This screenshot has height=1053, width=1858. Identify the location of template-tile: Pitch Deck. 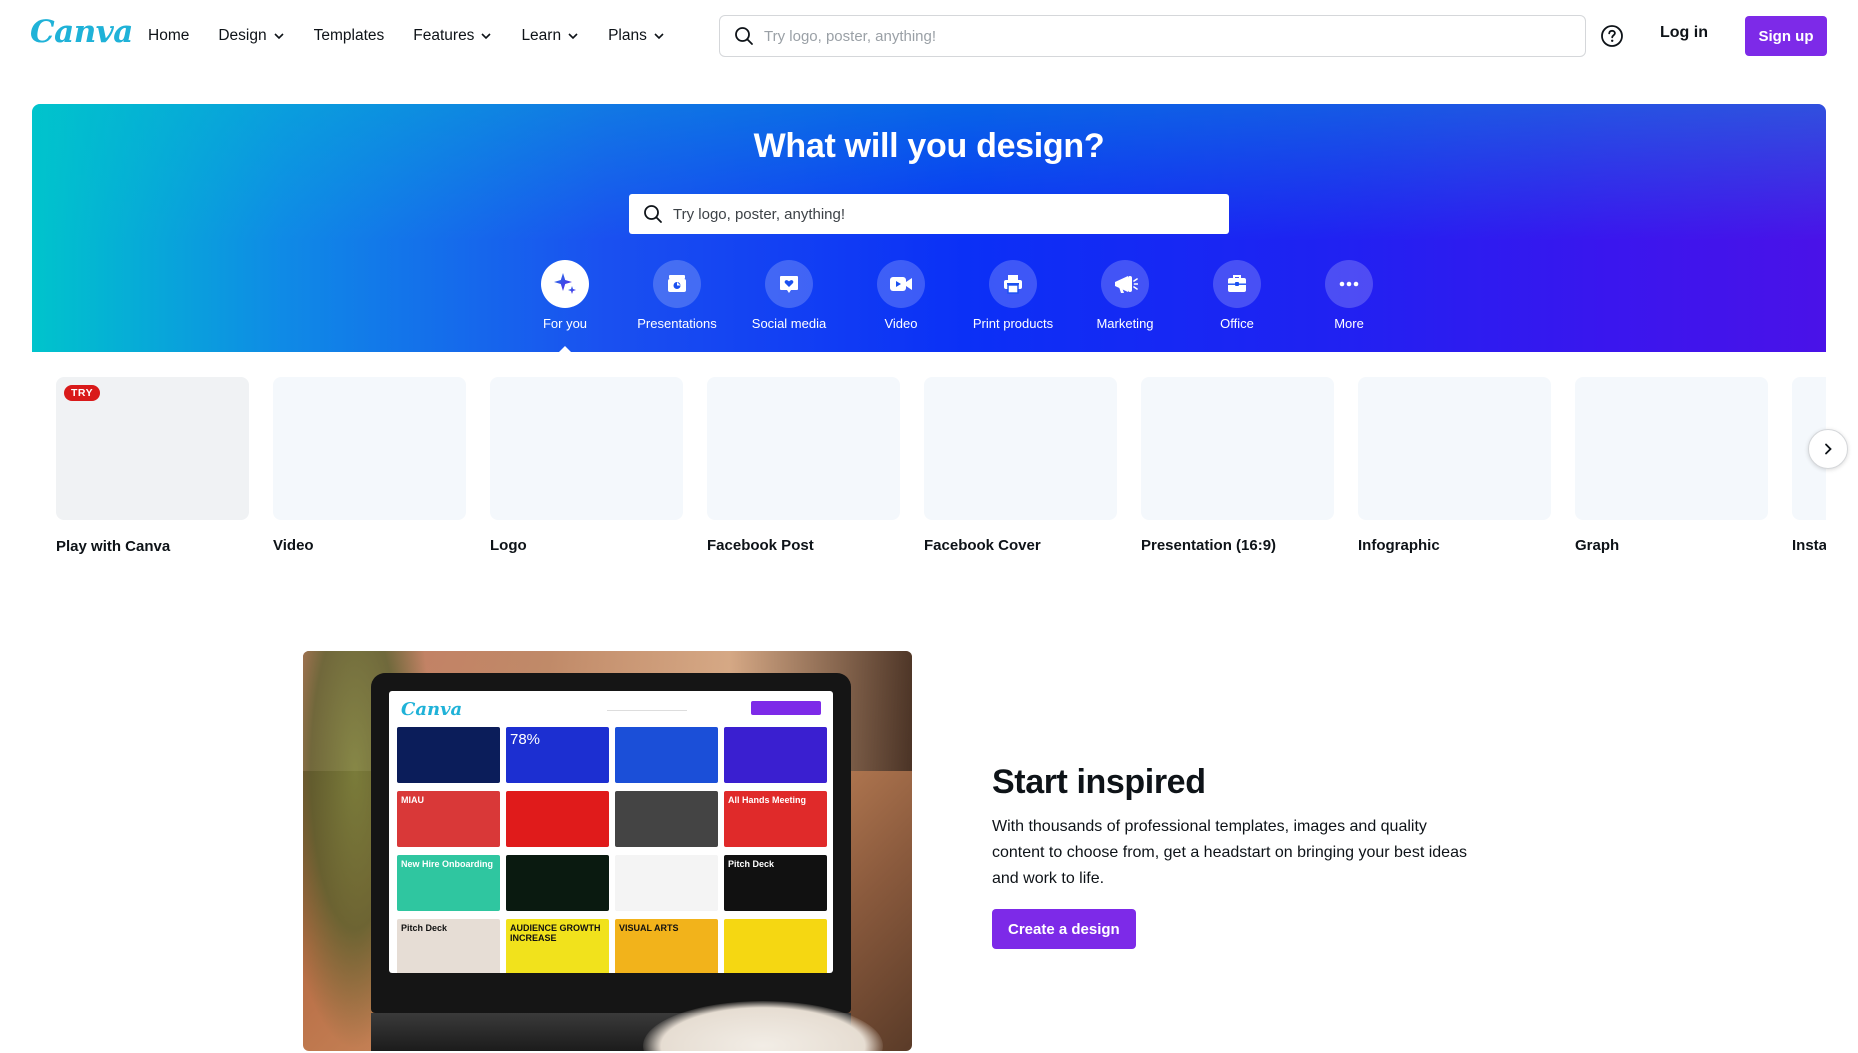
(775, 883).